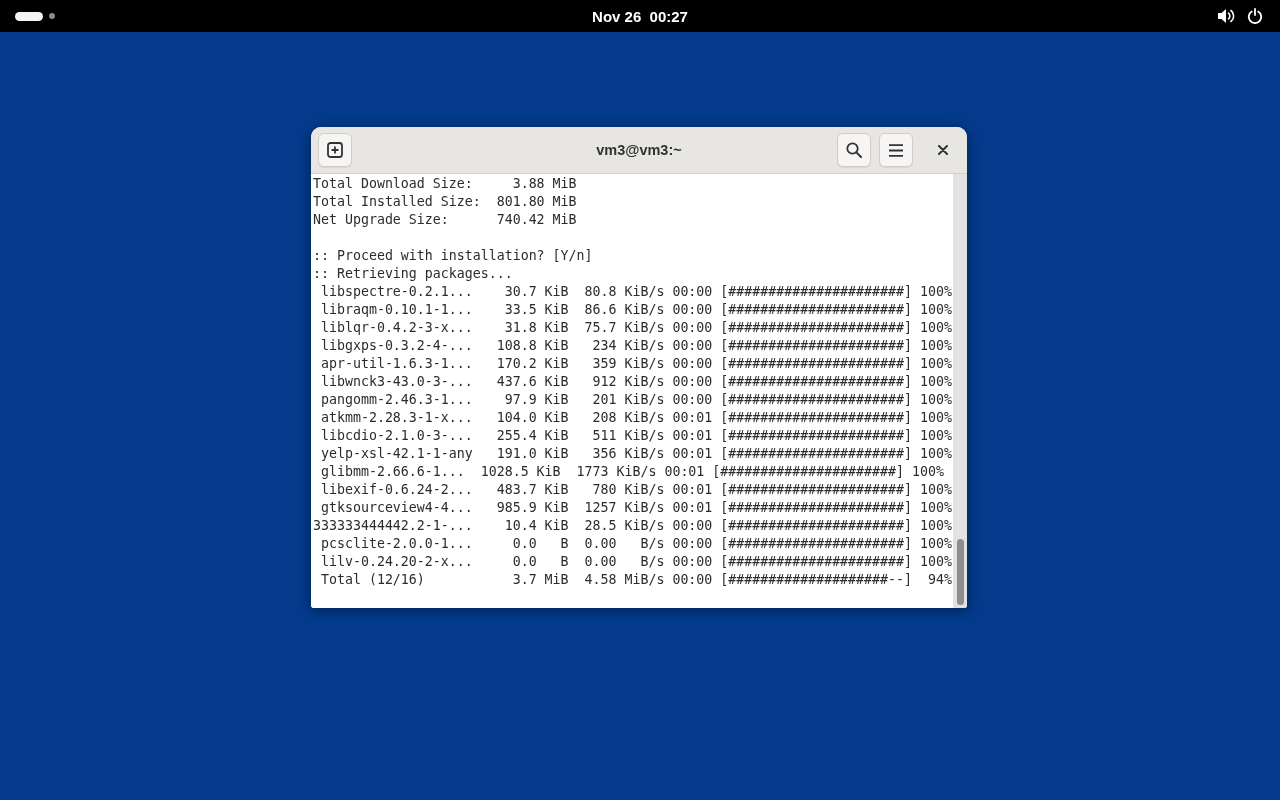 The width and height of the screenshot is (1280, 800). What do you see at coordinates (453, 256) in the screenshot?
I see `terminal-line: :: Proceed with installation? [Y/n]` at bounding box center [453, 256].